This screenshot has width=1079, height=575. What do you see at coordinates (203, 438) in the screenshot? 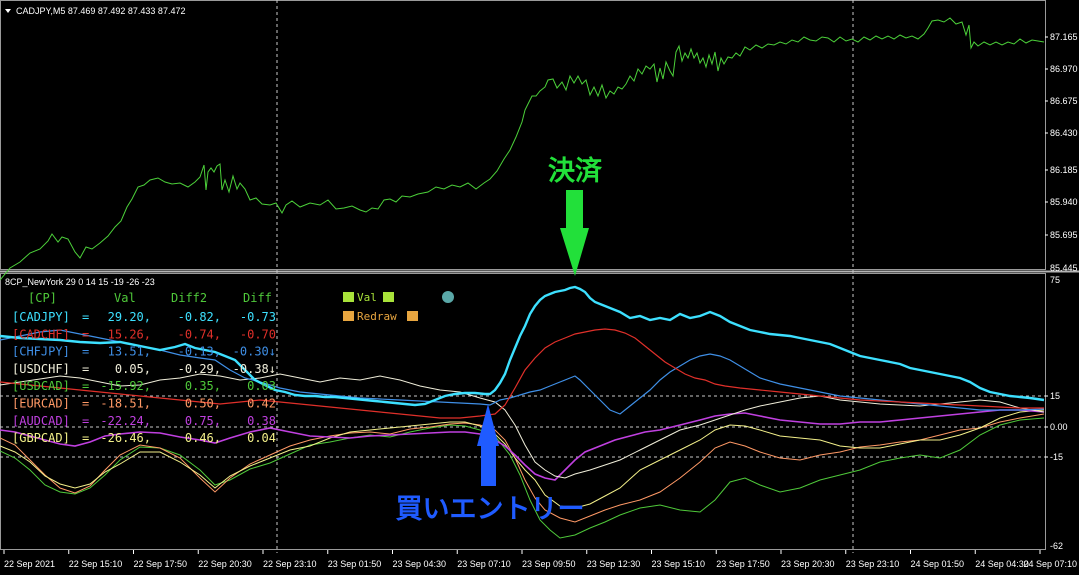
I see `table-cell-diff2: 0.46,` at bounding box center [203, 438].